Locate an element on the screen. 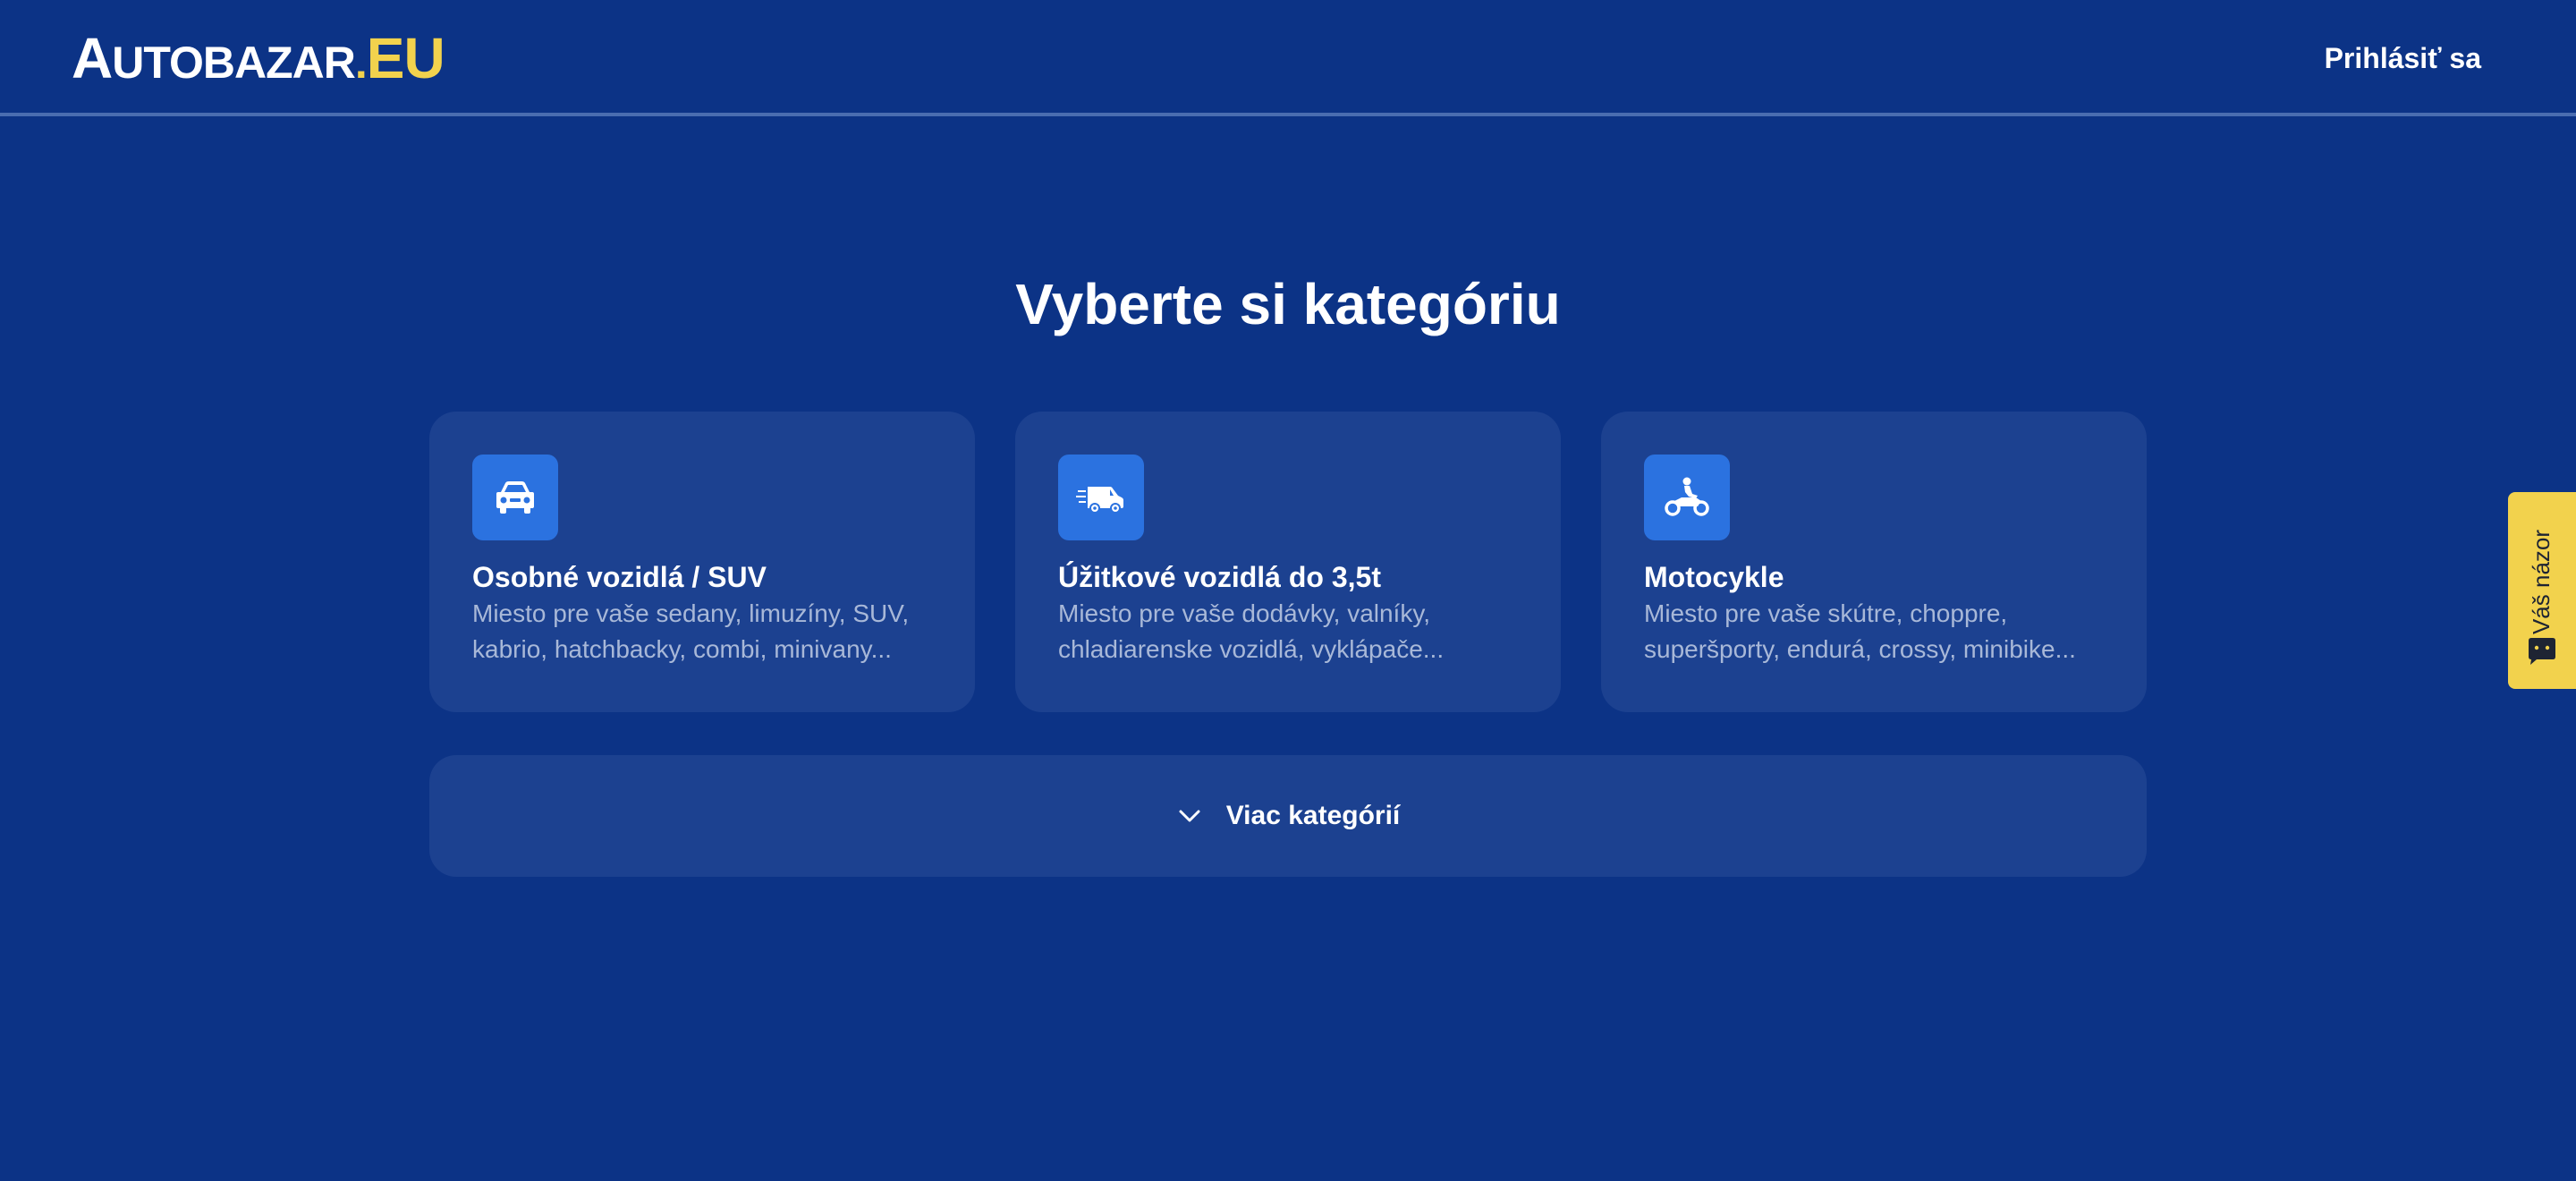  login-link: Prihlásiť sa is located at coordinates (2403, 58).